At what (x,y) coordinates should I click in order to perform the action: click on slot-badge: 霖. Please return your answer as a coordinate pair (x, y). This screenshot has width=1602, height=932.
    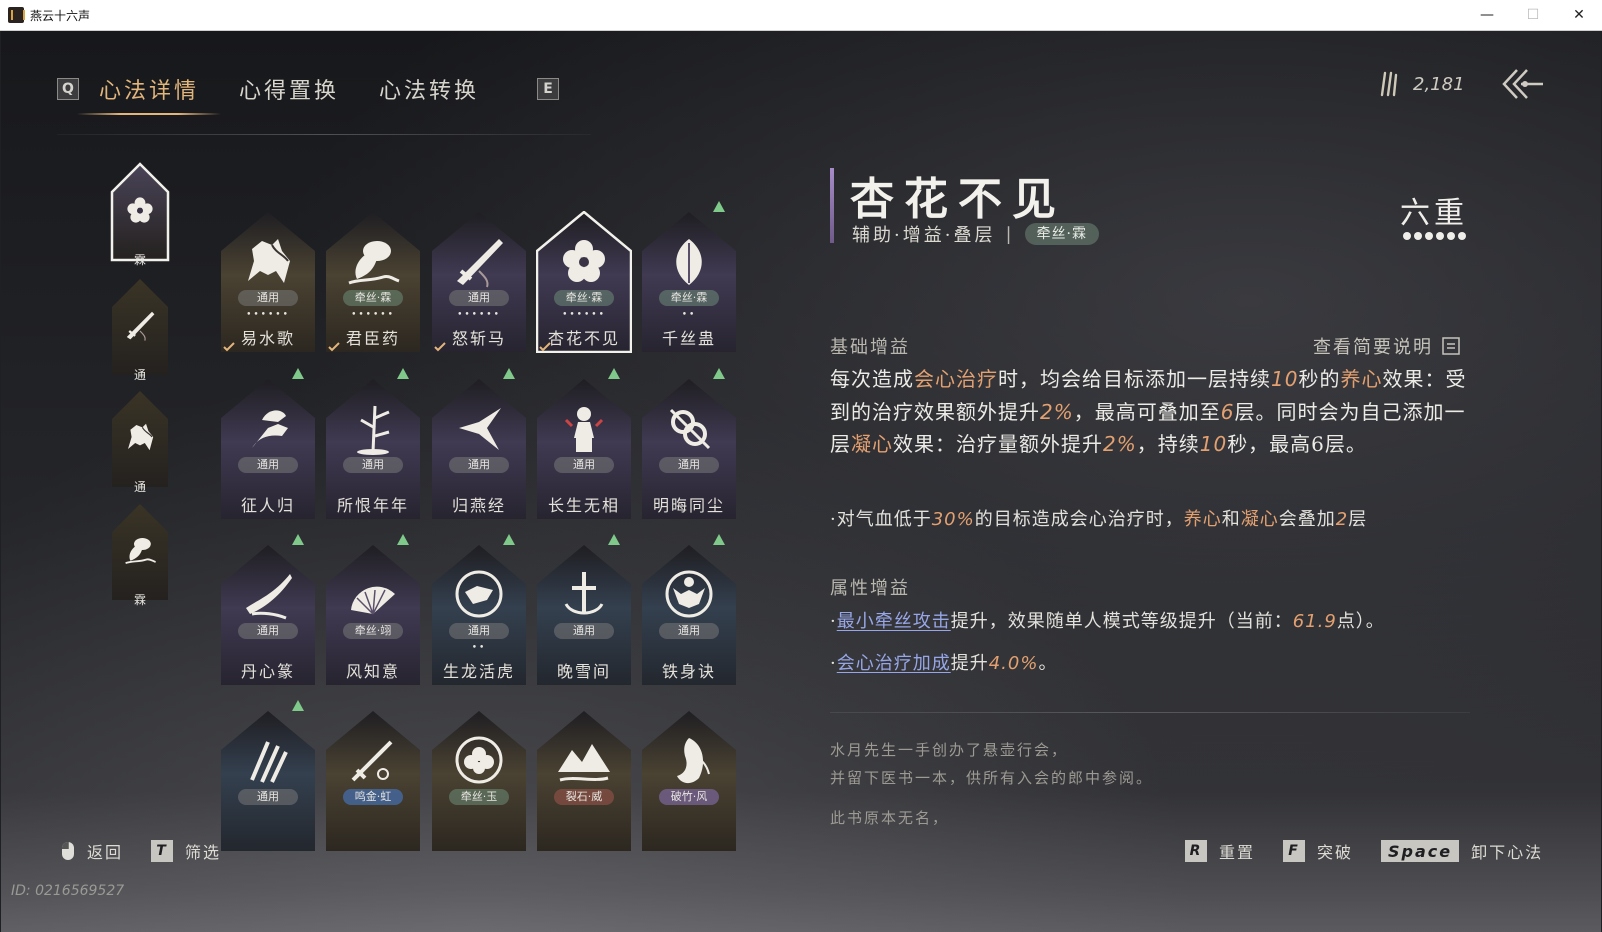
    Looking at the image, I should click on (139, 600).